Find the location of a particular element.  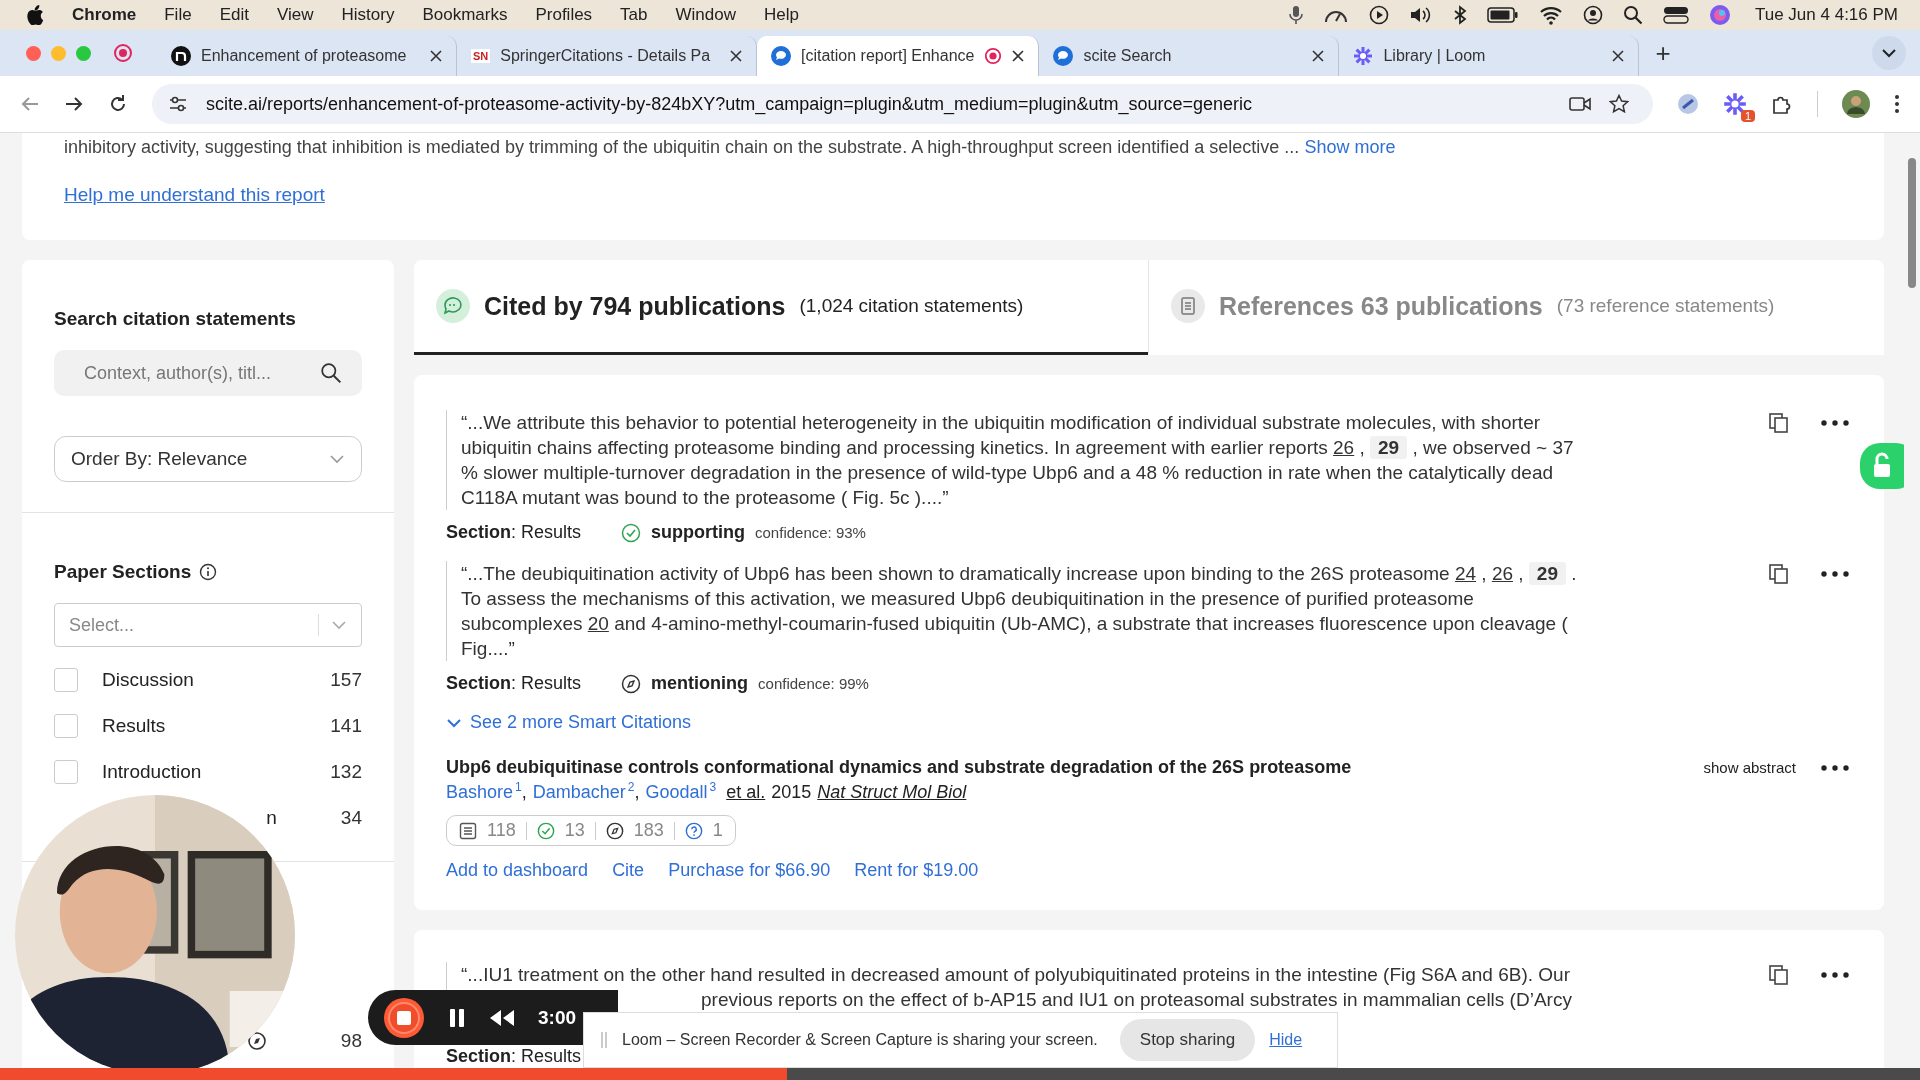

section-label: n is located at coordinates (271, 818).